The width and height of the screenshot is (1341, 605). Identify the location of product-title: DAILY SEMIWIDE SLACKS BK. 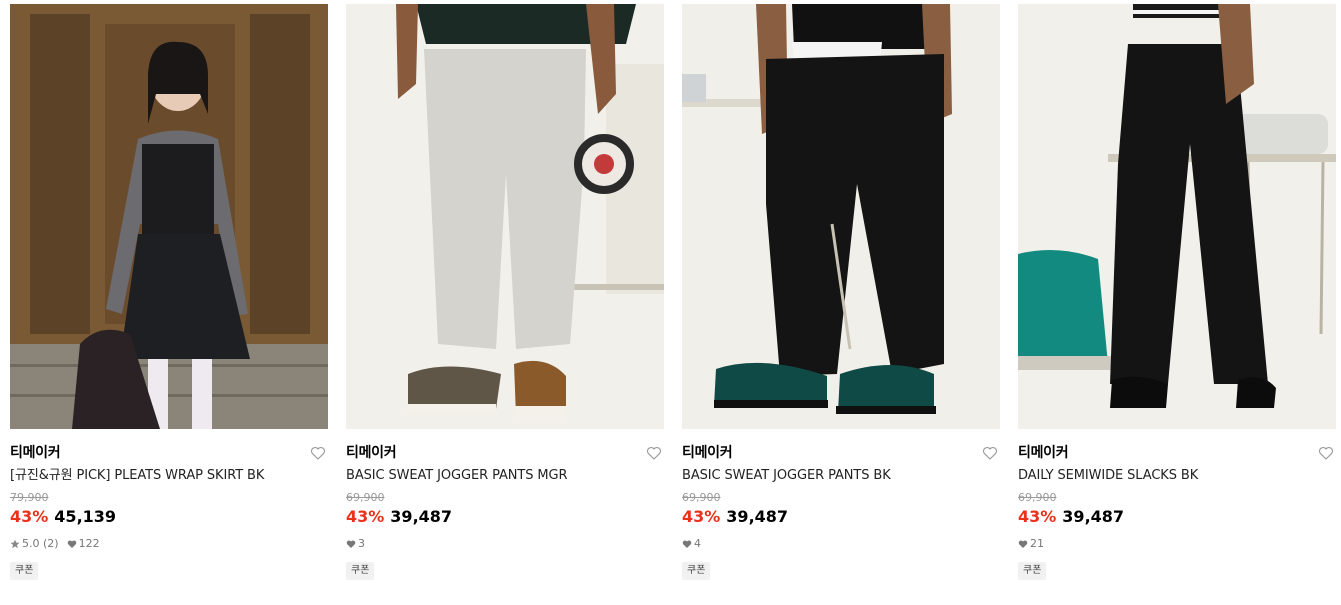
(1177, 476).